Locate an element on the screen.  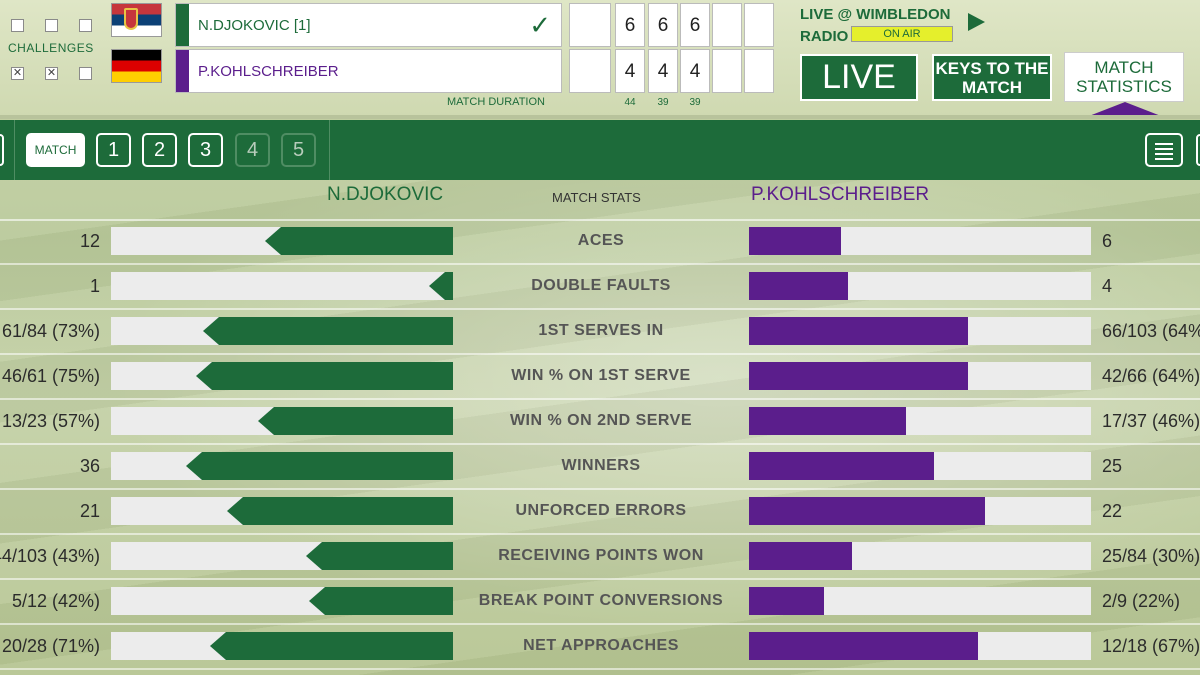
player2-stat-value: 25 is located at coordinates (1112, 466).